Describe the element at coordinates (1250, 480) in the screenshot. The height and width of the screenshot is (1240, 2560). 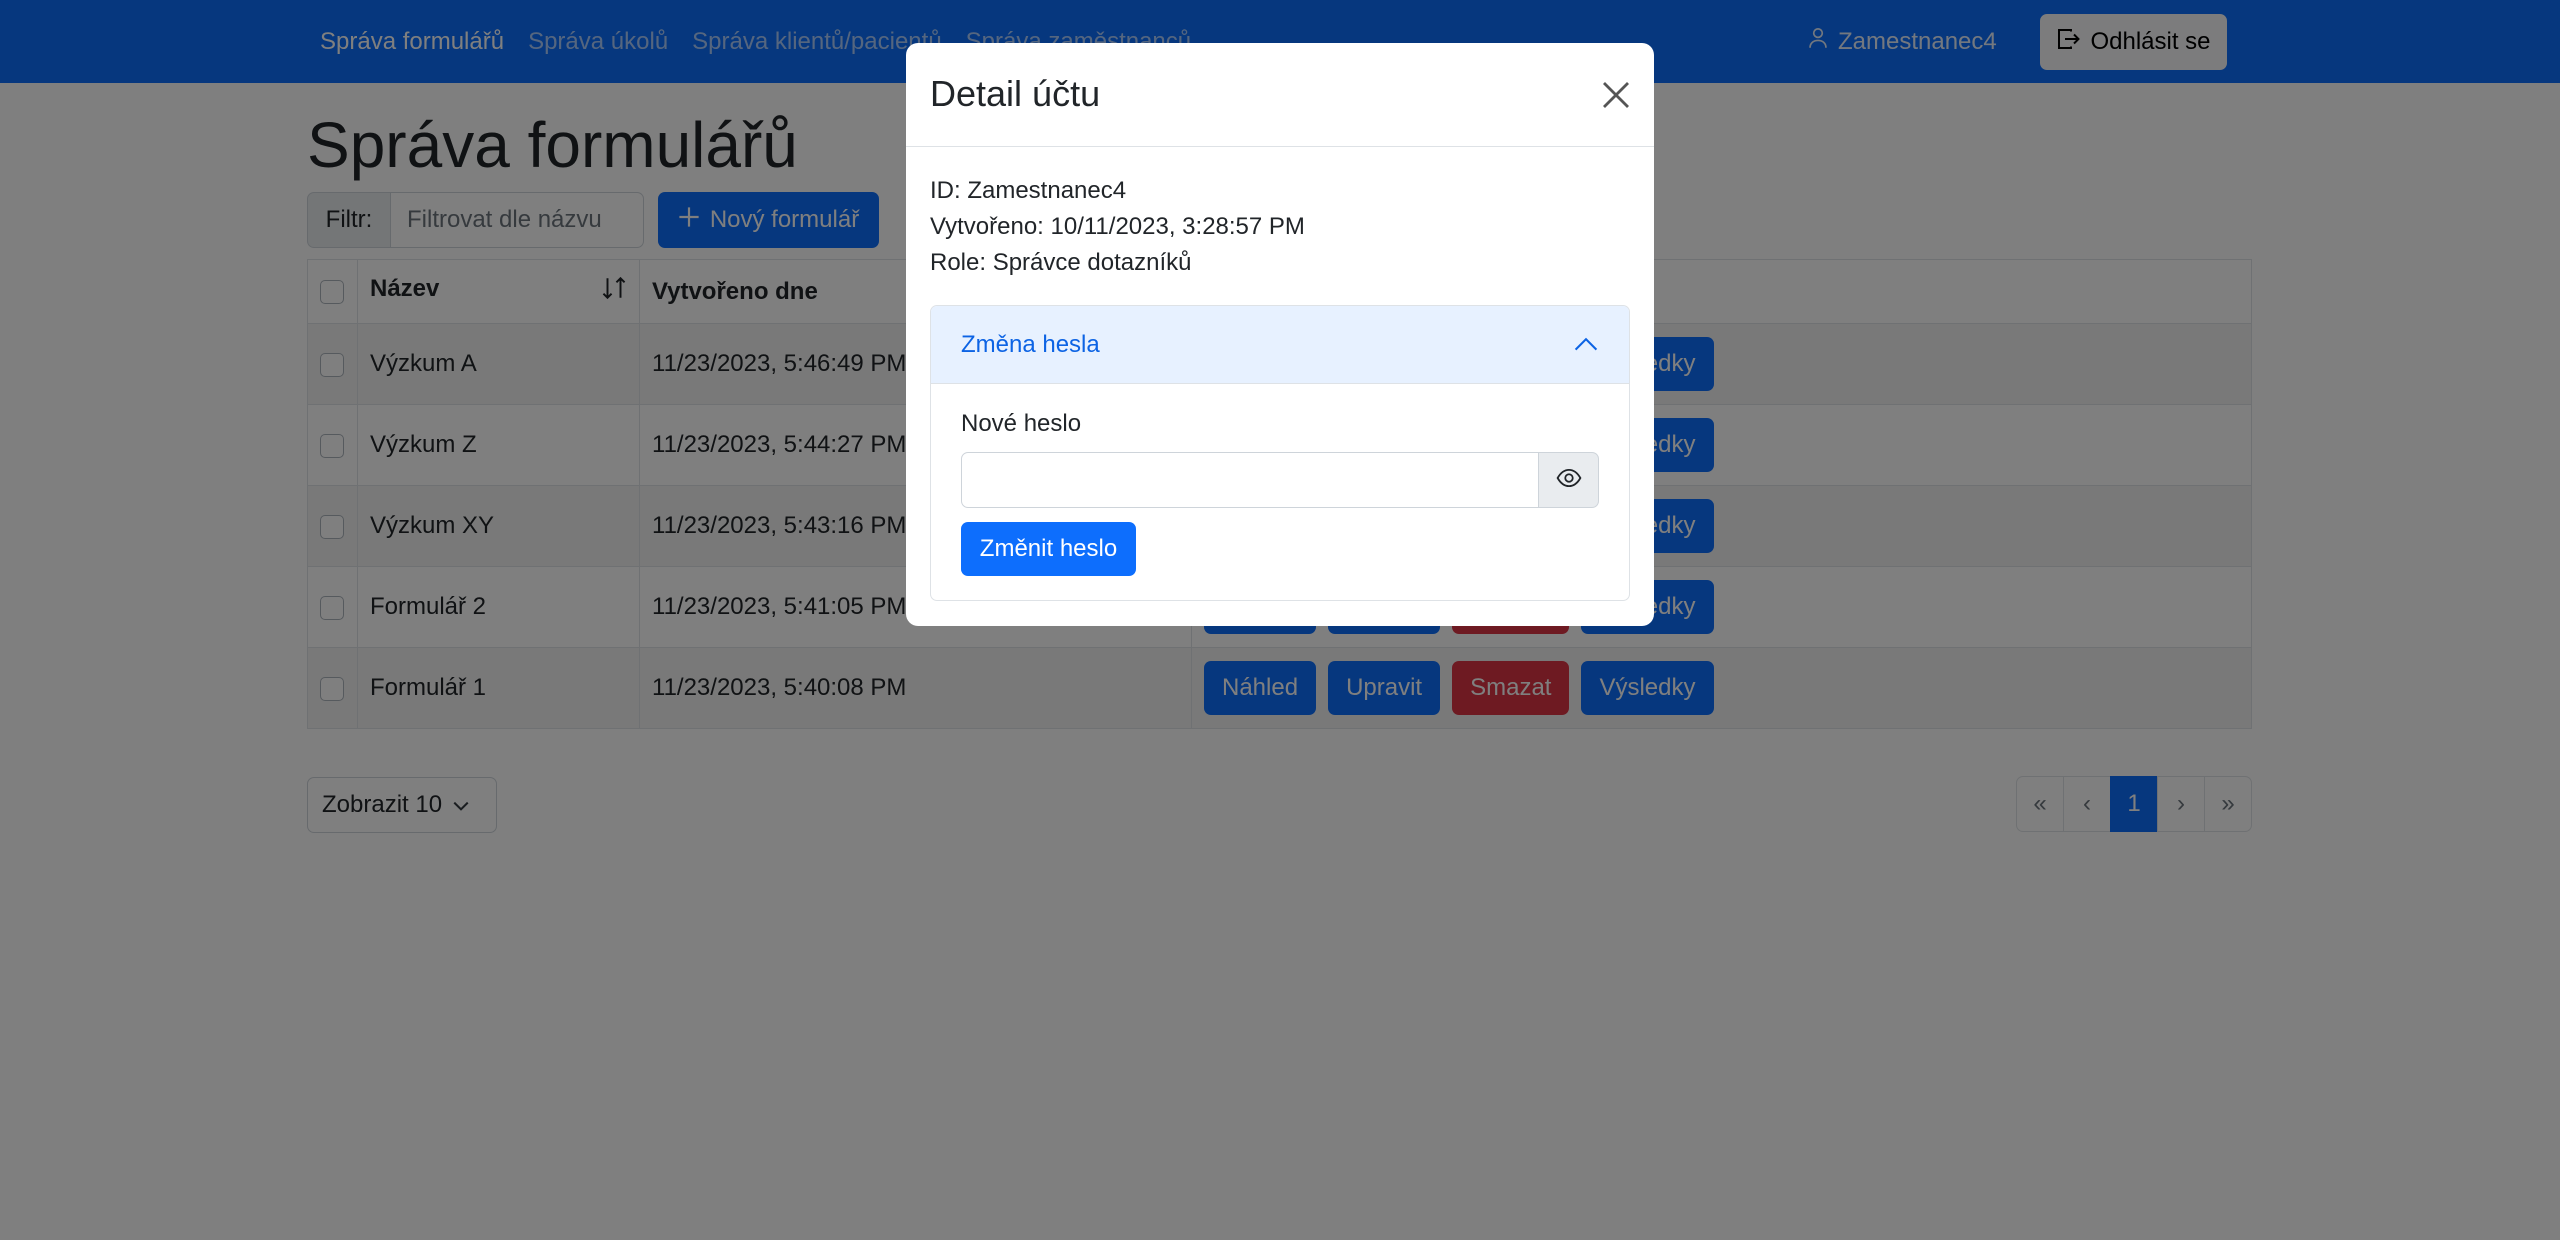
I see `new-password-field` at that location.